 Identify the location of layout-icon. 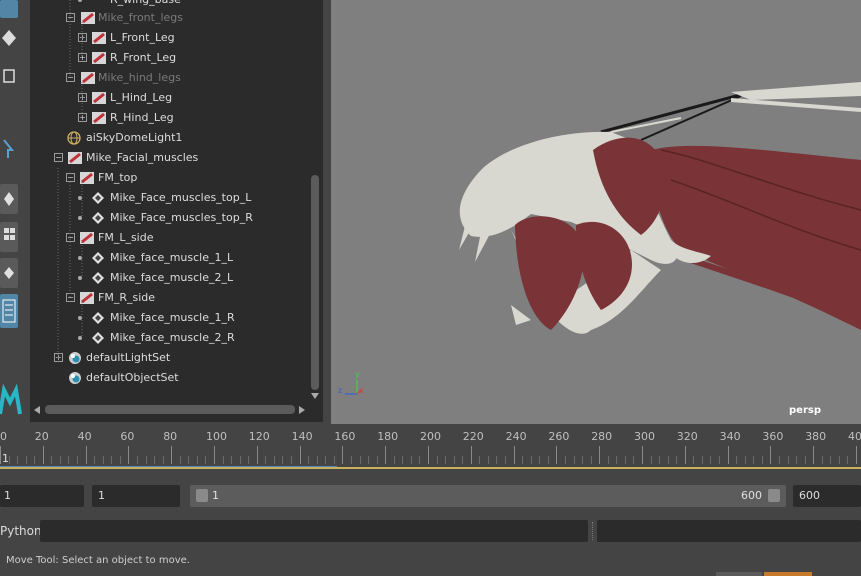
(9, 199).